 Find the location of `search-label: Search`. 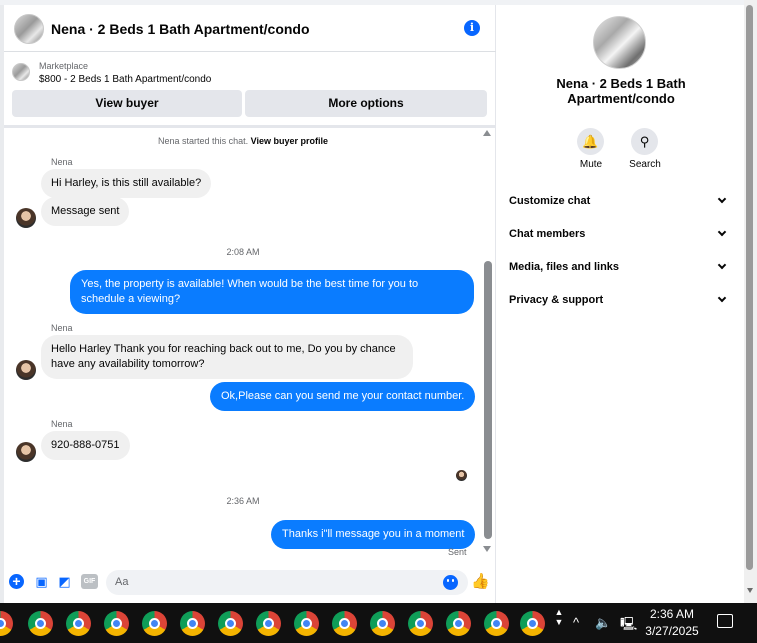

search-label: Search is located at coordinates (645, 164).